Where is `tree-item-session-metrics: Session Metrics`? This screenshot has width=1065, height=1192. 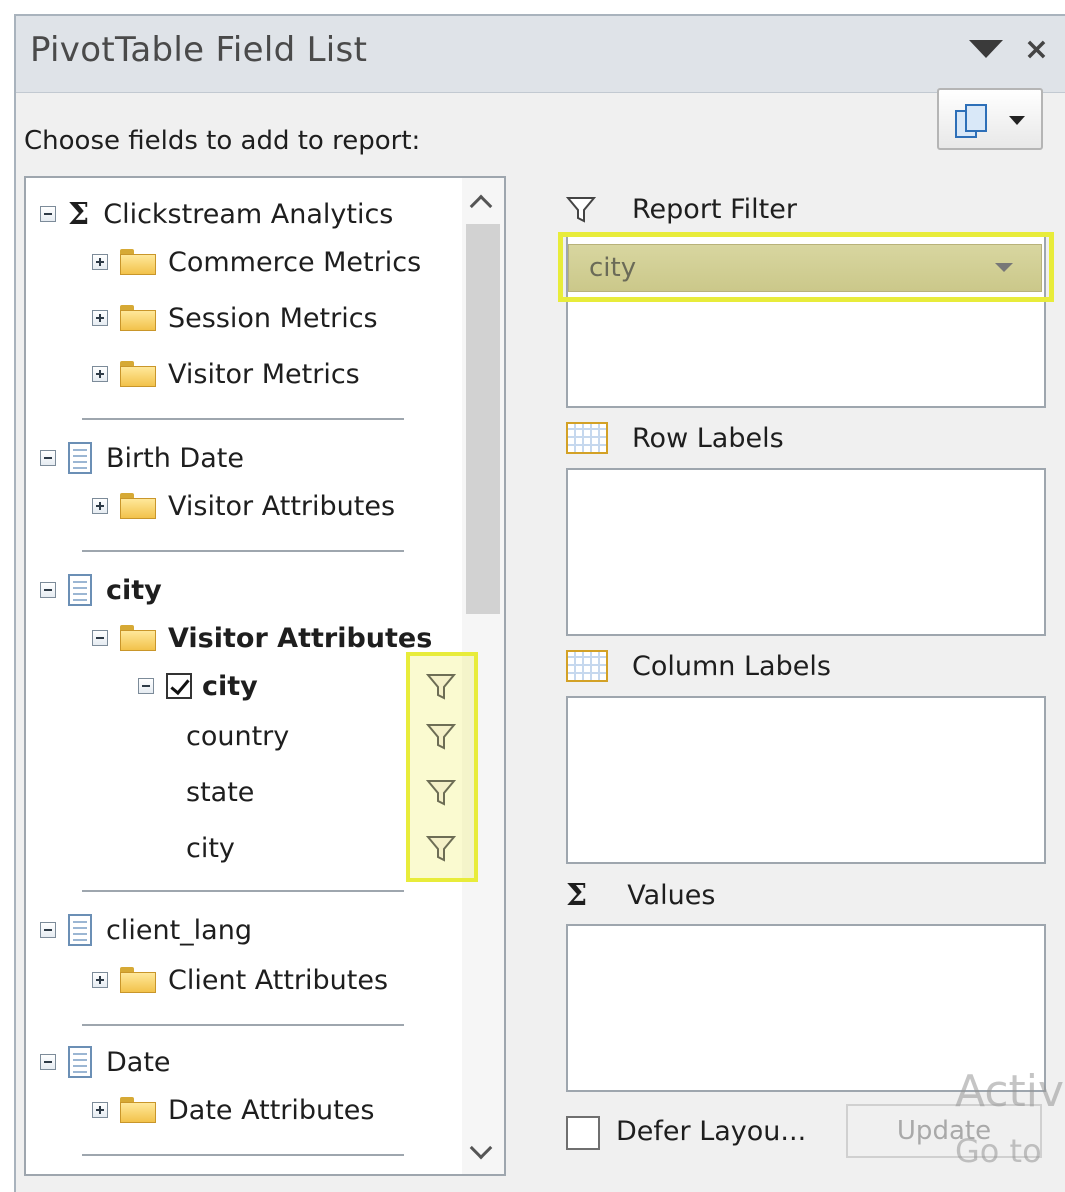 tree-item-session-metrics: Session Metrics is located at coordinates (235, 318).